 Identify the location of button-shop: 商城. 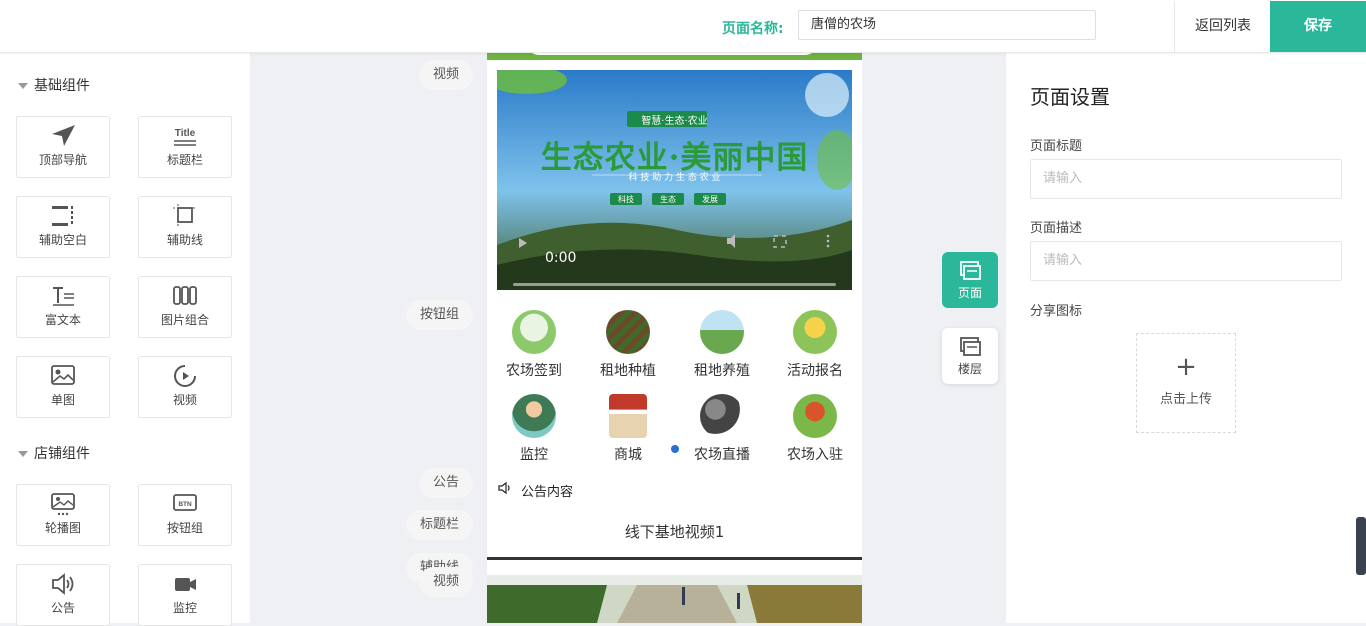
(628, 429).